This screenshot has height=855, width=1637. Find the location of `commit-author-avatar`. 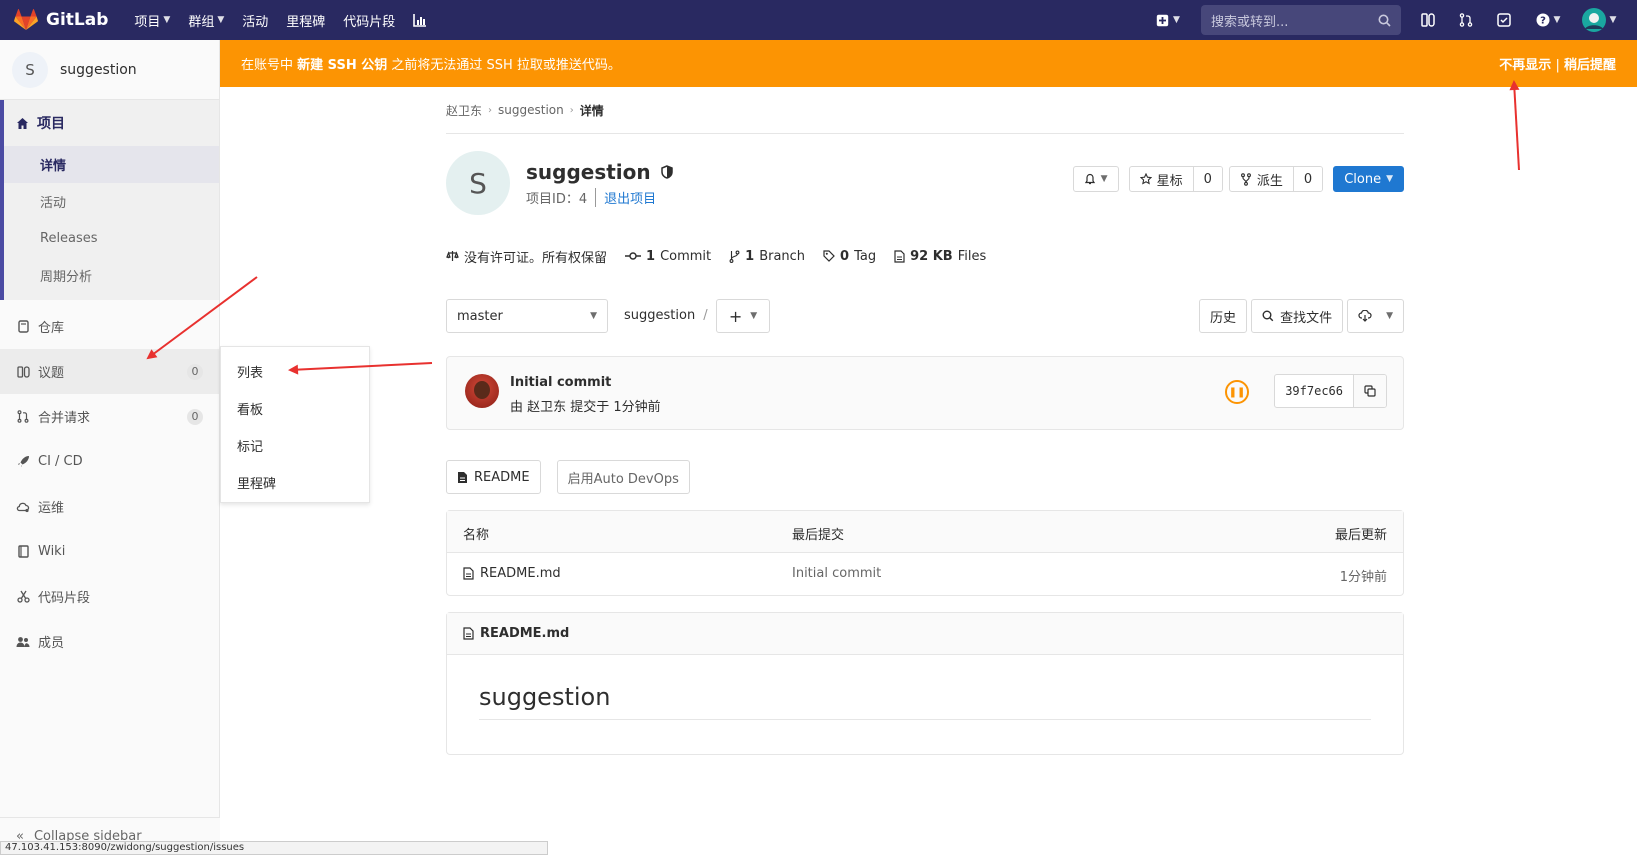

commit-author-avatar is located at coordinates (482, 391).